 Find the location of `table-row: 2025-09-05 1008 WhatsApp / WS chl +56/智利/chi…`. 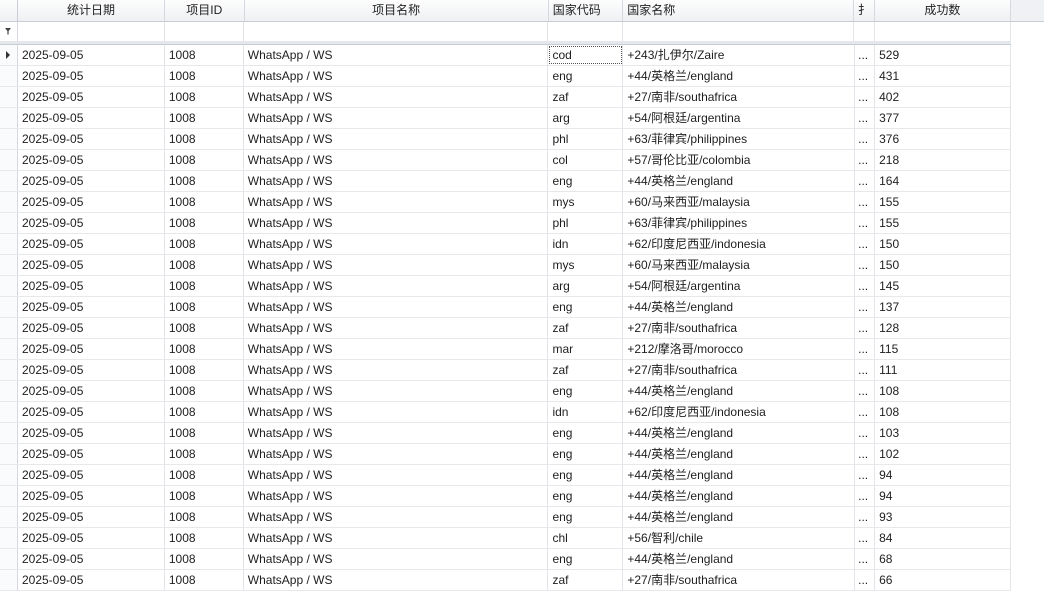

table-row: 2025-09-05 1008 WhatsApp / WS chl +56/智利/chi… is located at coordinates (505, 538).